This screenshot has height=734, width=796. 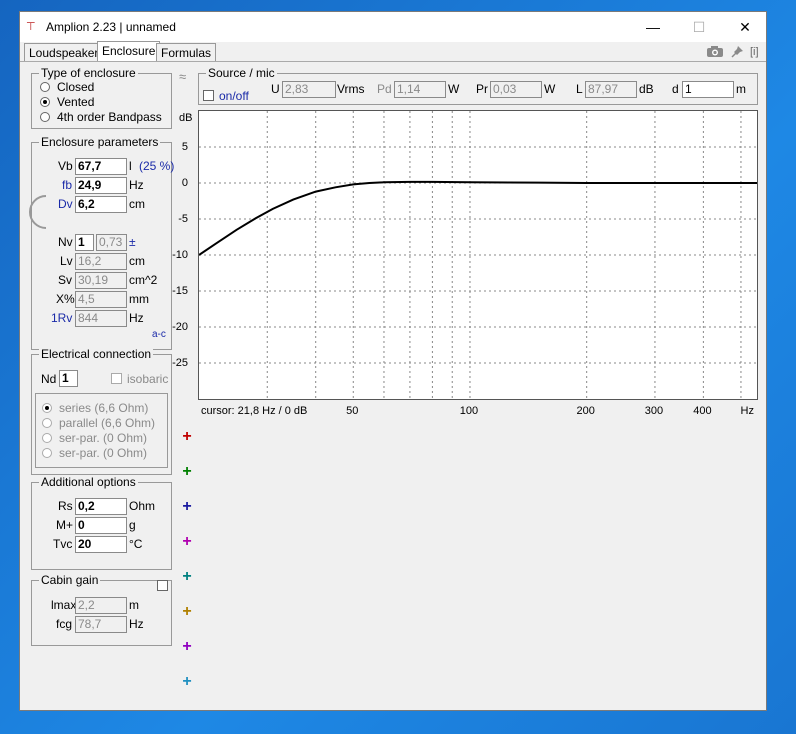 What do you see at coordinates (741, 89) in the screenshot?
I see `d-unit: m` at bounding box center [741, 89].